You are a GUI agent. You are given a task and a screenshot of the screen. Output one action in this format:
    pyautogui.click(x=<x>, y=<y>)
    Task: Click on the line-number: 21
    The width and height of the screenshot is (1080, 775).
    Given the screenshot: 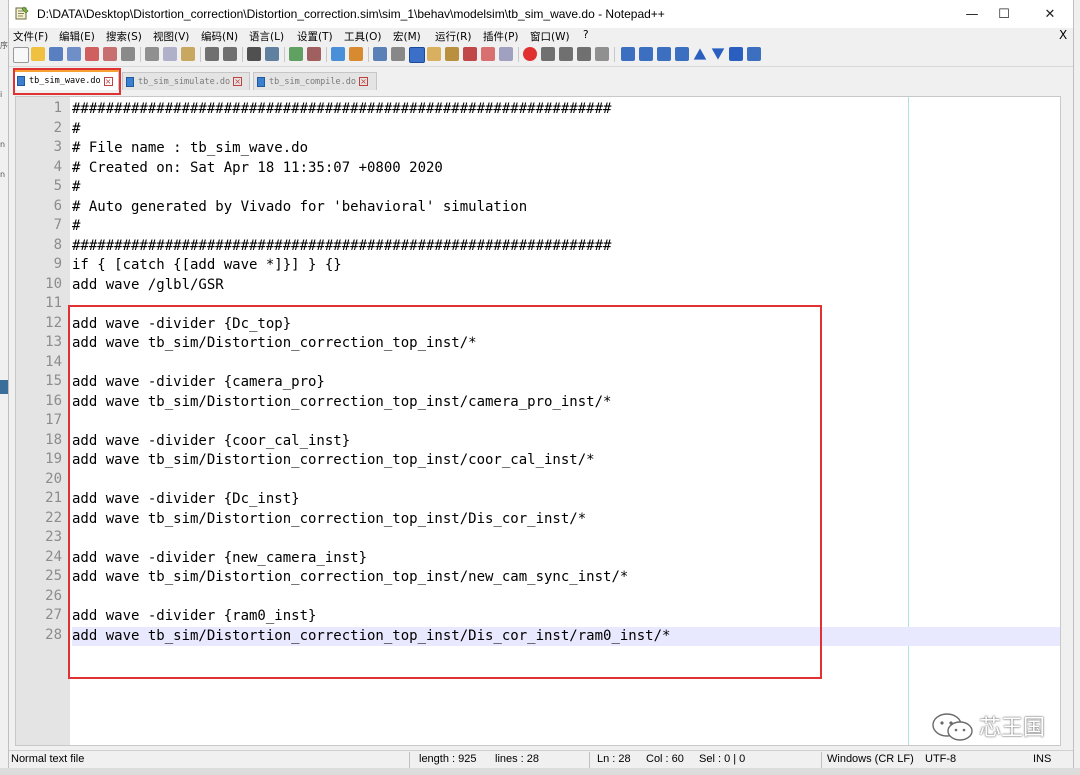 What is the action you would take?
    pyautogui.click(x=53, y=498)
    